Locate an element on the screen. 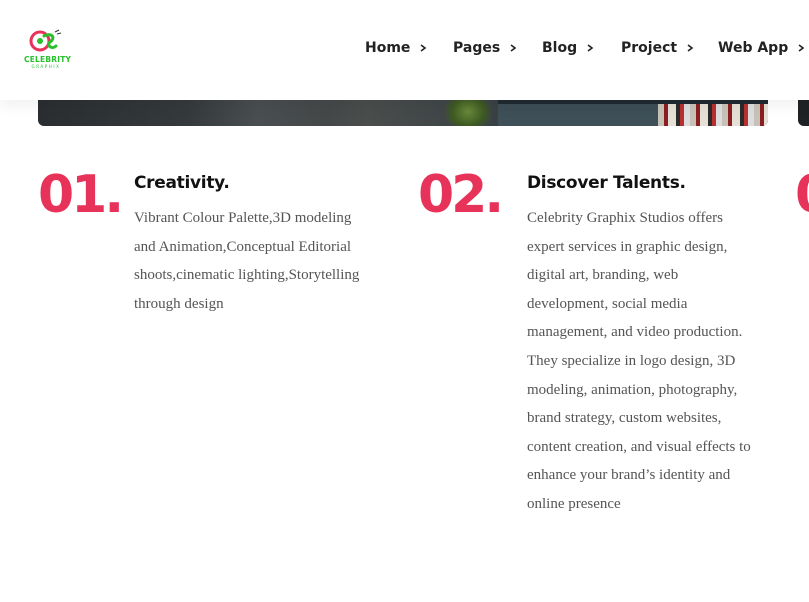 The height and width of the screenshot is (602, 809). feature-line: Celebrity Graphix Studios offers is located at coordinates (625, 218).